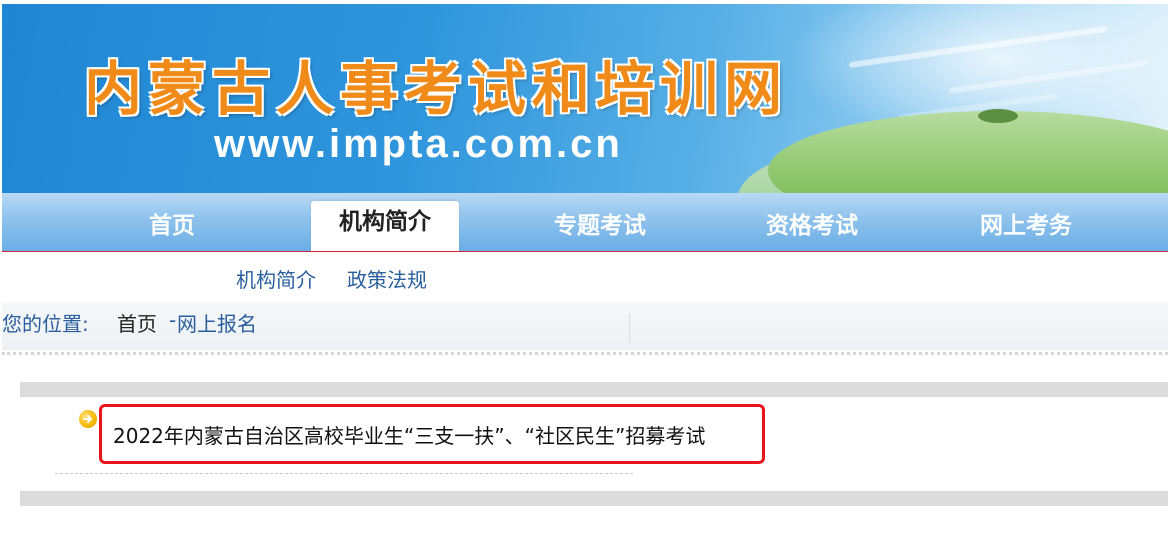  What do you see at coordinates (594, 389) in the screenshot?
I see `panel-top-bar` at bounding box center [594, 389].